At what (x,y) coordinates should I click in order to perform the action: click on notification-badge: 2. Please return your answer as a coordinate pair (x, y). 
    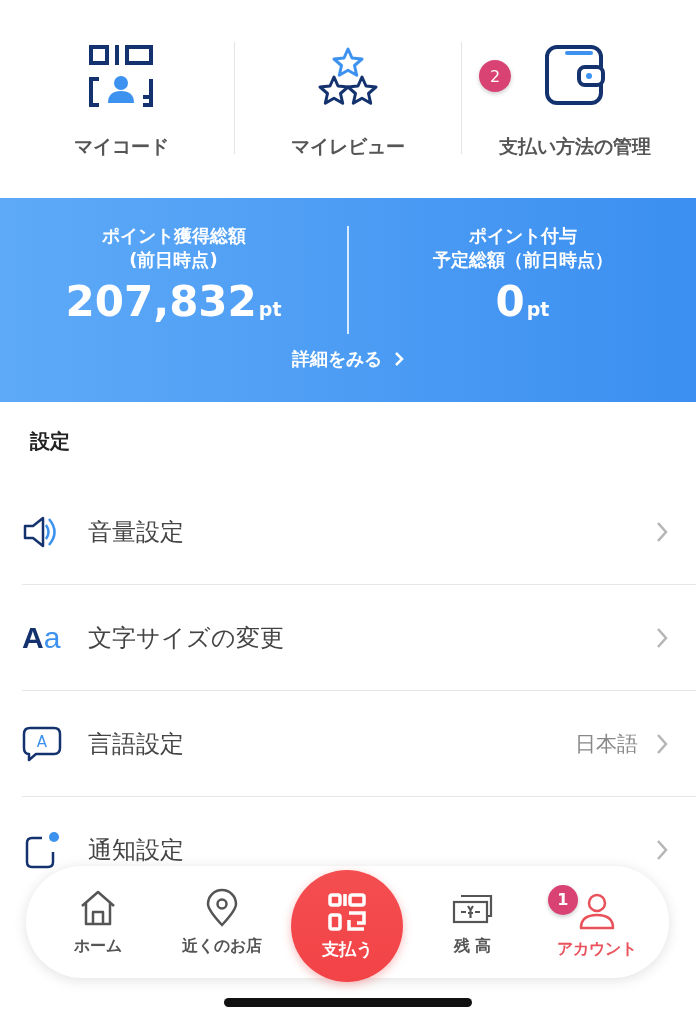
    Looking at the image, I should click on (495, 76).